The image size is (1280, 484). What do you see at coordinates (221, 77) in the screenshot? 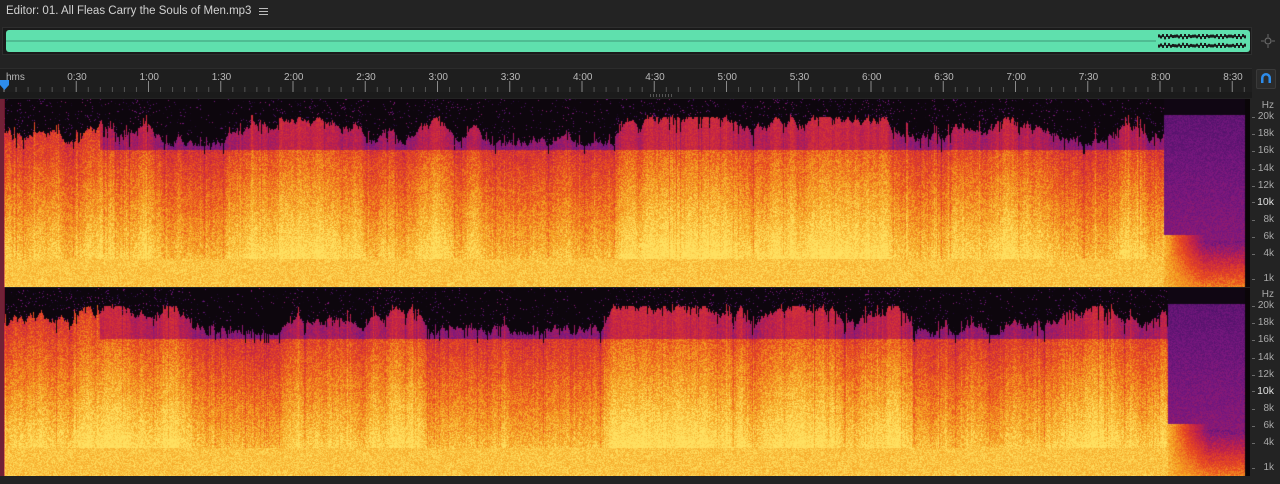
I see `timeline-tick-label: 1:30` at bounding box center [221, 77].